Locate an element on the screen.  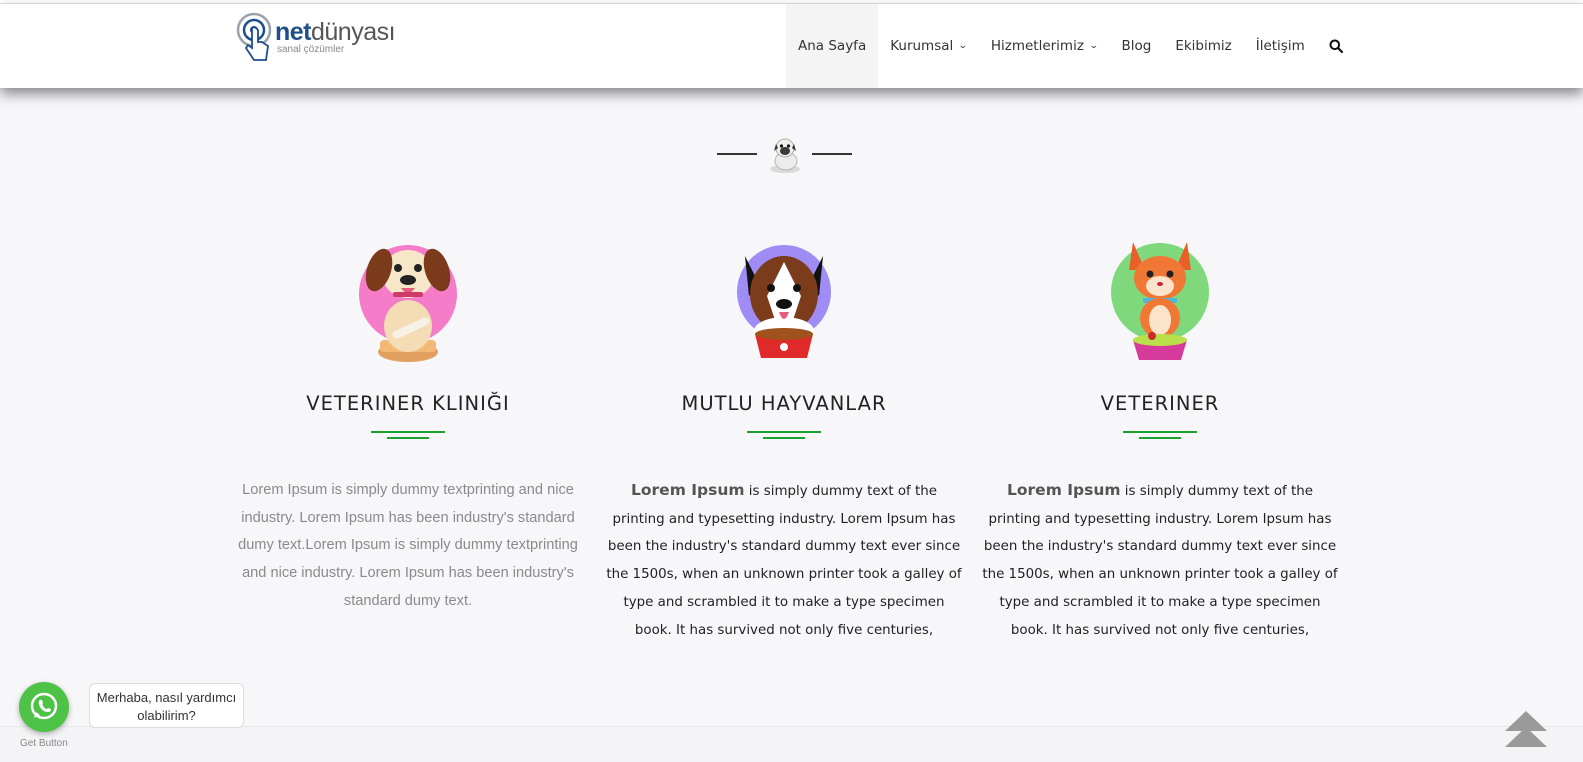
whatsapp-button is located at coordinates (44, 707).